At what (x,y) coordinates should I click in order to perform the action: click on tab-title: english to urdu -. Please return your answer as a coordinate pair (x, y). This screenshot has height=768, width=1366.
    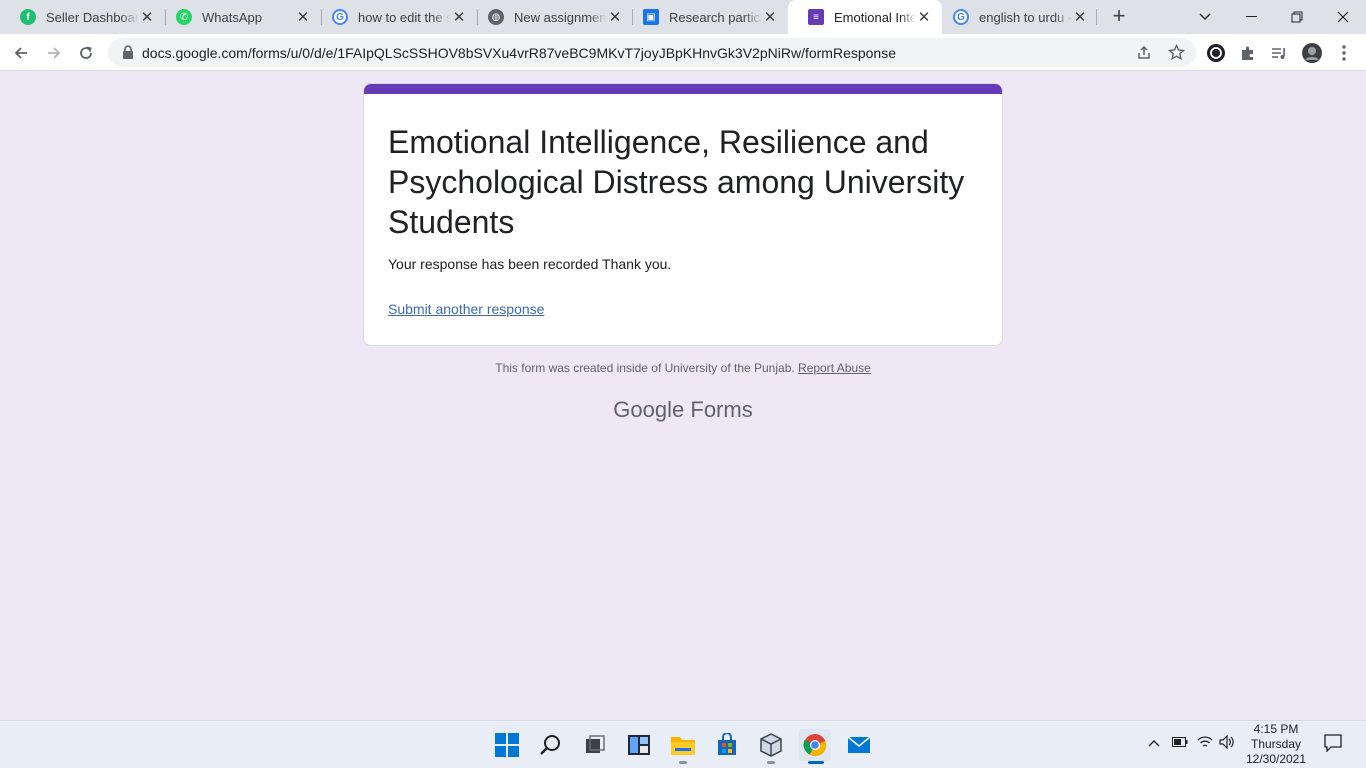
    Looking at the image, I should click on (1025, 17).